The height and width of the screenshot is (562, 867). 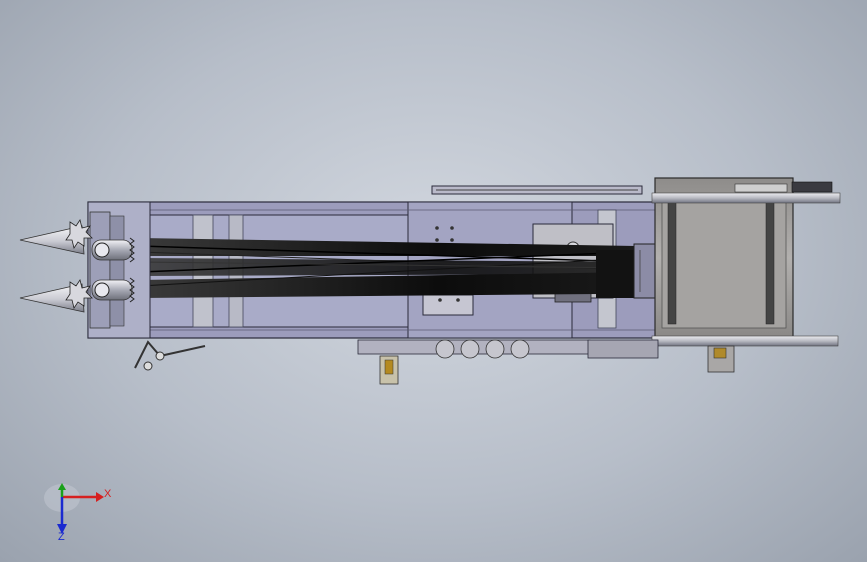 What do you see at coordinates (388, 268) in the screenshot?
I see `conveyor-belts` at bounding box center [388, 268].